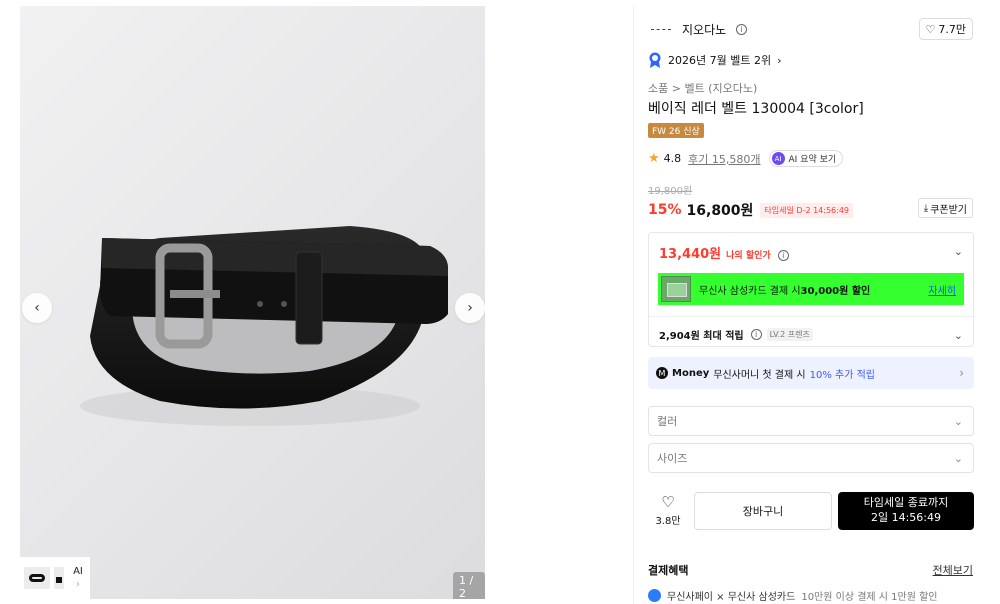  Describe the element at coordinates (672, 158) in the screenshot. I see `rating-value: 4.8` at that location.